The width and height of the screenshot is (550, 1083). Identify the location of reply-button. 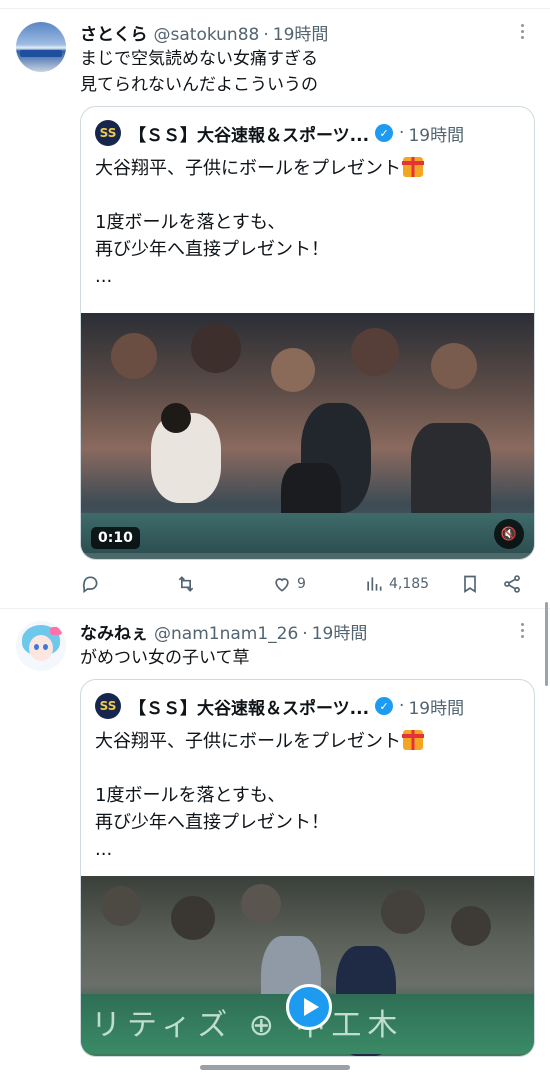
(92, 584).